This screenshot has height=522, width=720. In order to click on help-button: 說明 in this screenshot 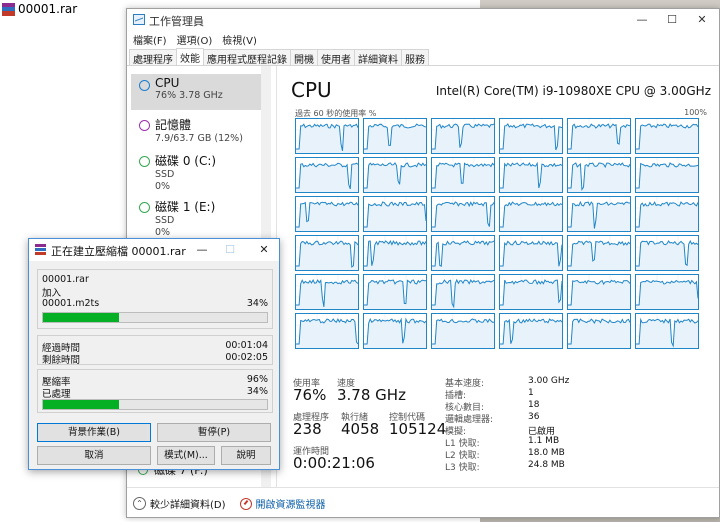, I will do `click(246, 455)`.